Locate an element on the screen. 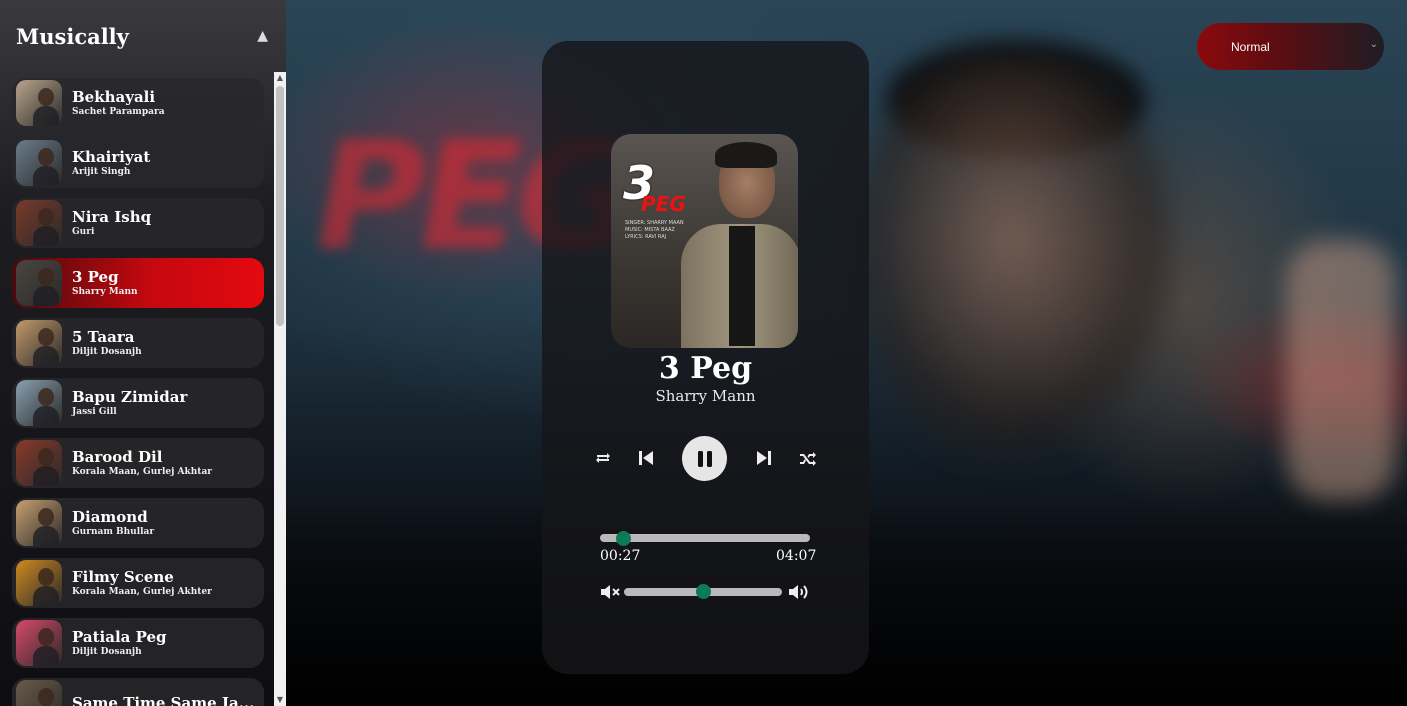 The height and width of the screenshot is (706, 1407). volume-control is located at coordinates (706, 592).